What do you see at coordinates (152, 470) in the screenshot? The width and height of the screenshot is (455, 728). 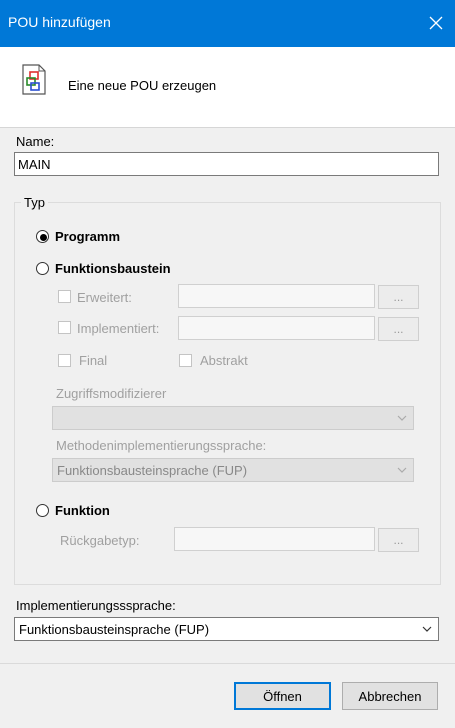 I see `methoden-select-value: Funktionsbausteinsprache (FUP)` at bounding box center [152, 470].